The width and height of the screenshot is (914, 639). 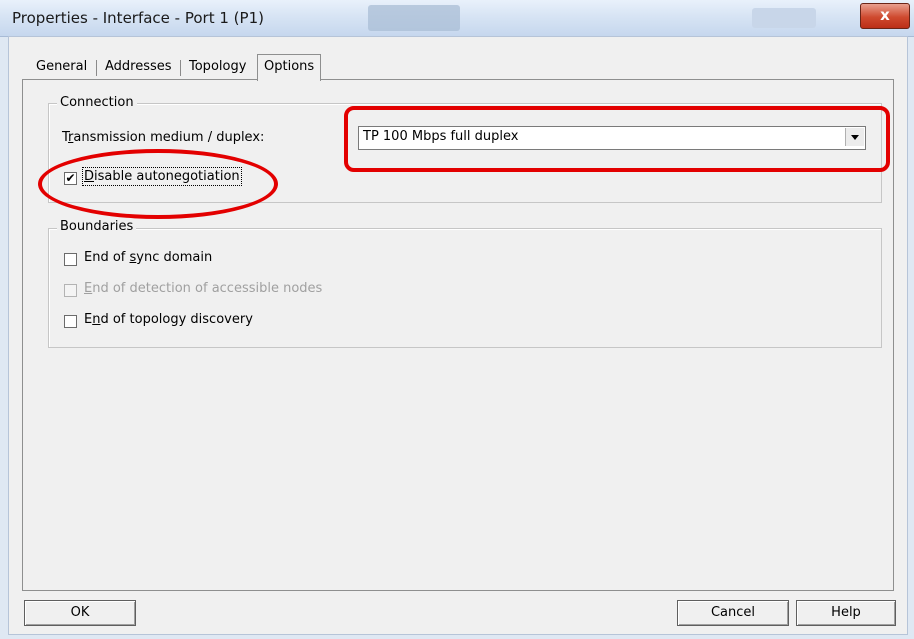 I want to click on chevron-down-icon, so click(x=854, y=137).